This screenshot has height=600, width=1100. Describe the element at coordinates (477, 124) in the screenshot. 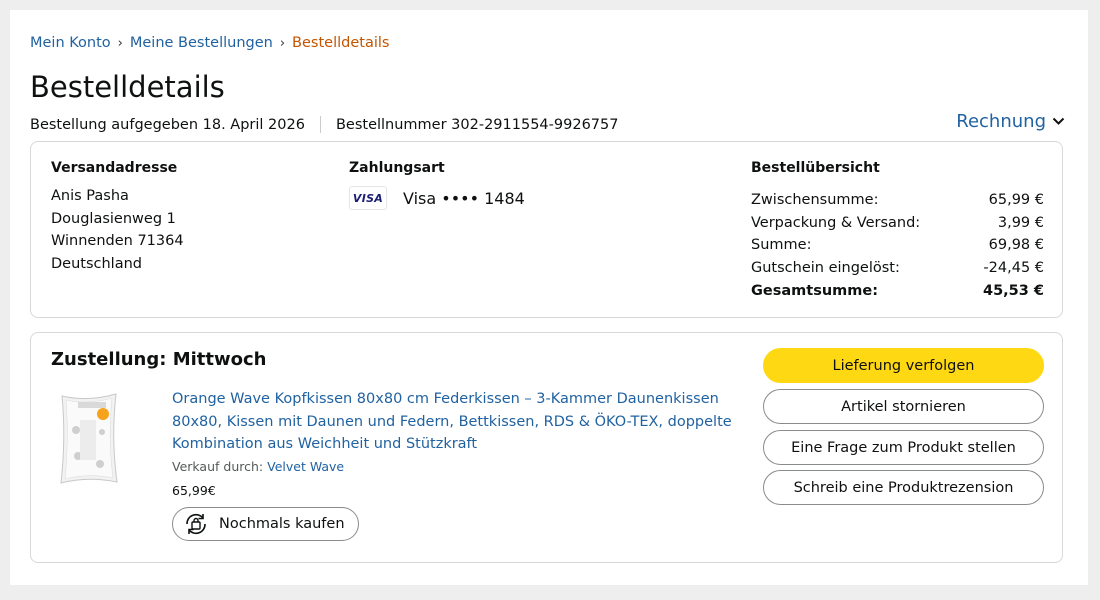

I see `order-number: Bestellnummer 302-2911554-9926757` at that location.